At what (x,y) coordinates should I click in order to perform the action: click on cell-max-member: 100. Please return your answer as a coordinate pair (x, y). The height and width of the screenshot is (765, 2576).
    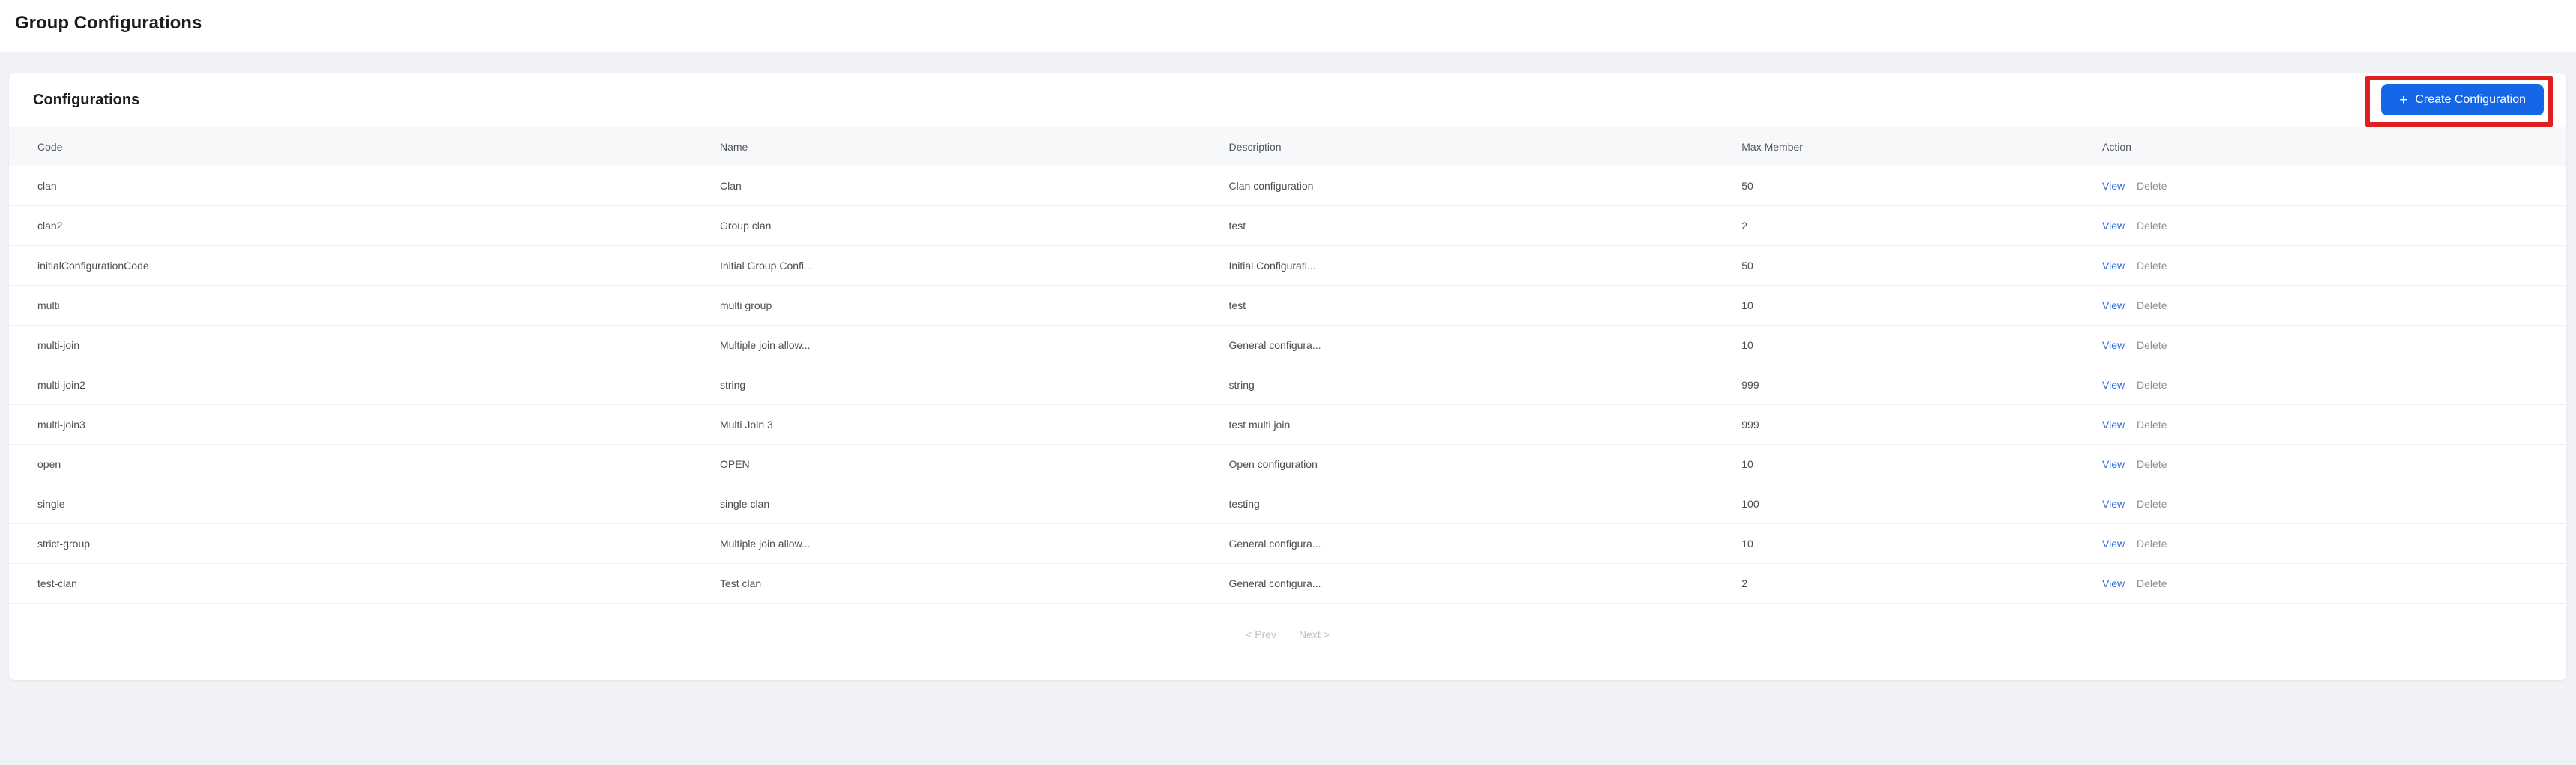
    Looking at the image, I should click on (1922, 504).